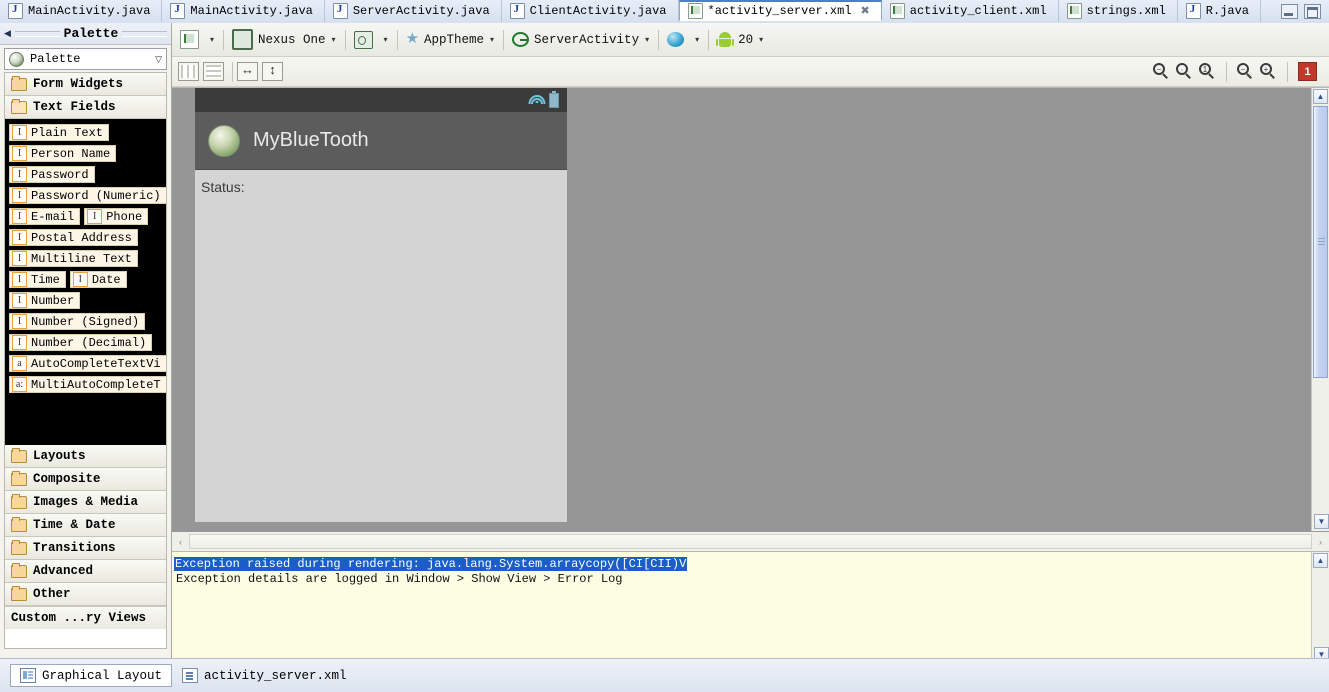 The height and width of the screenshot is (692, 1329). I want to click on minimize-icon, so click(1289, 11).